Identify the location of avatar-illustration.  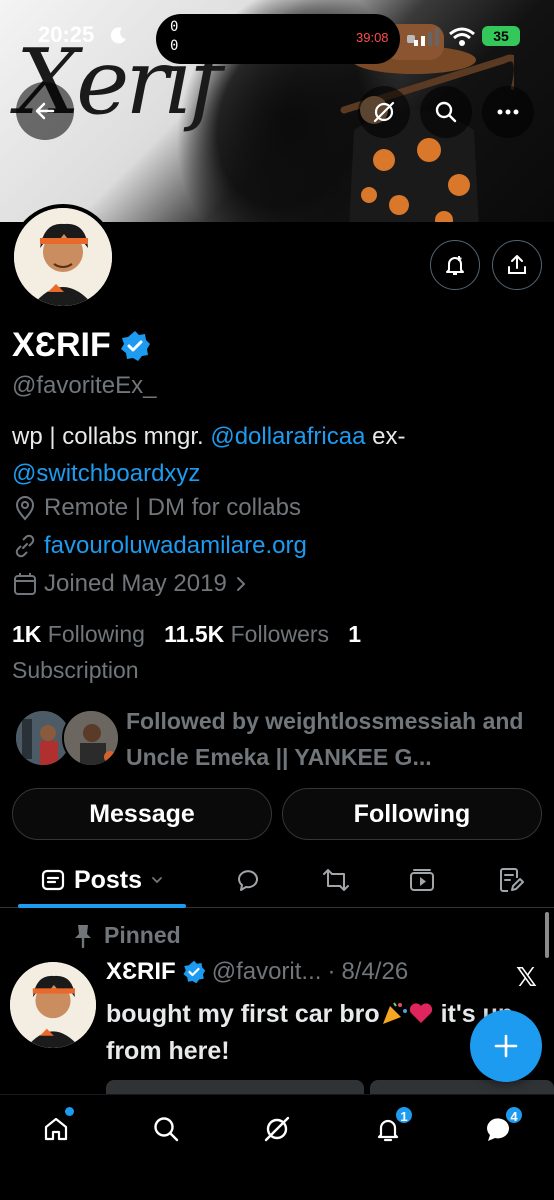
(63, 257).